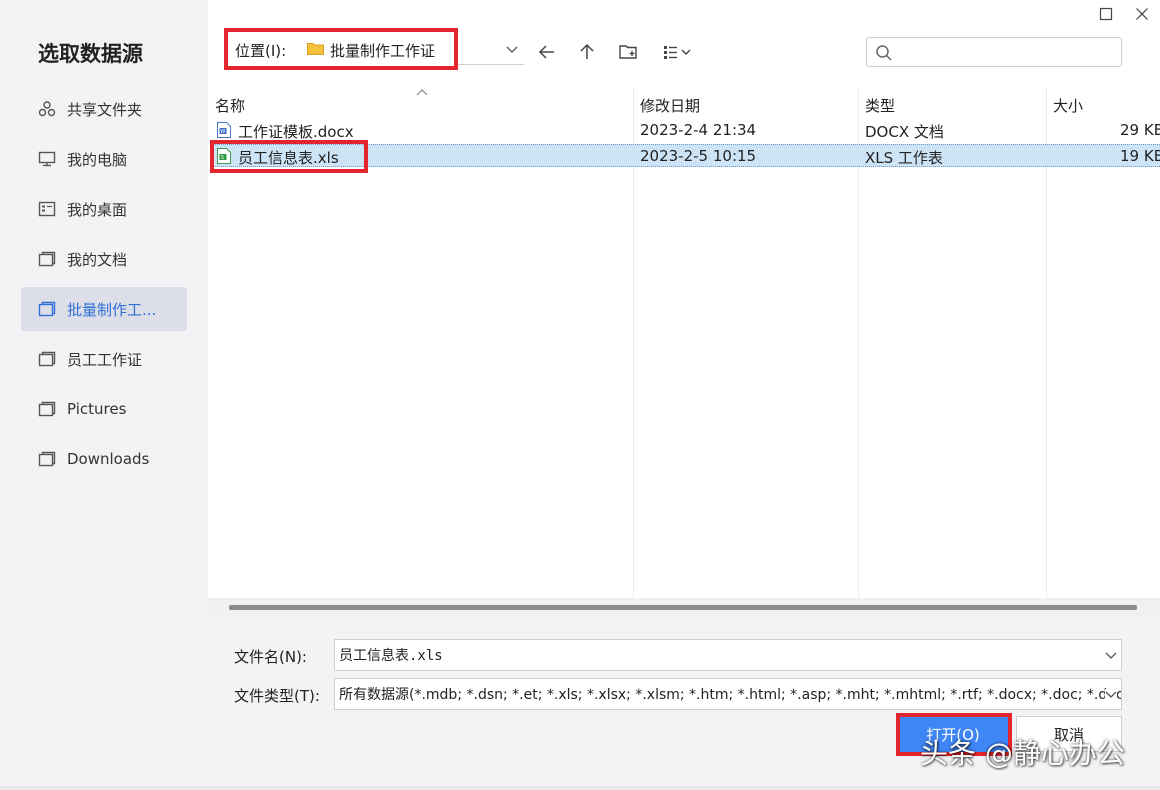 This screenshot has width=1160, height=790. Describe the element at coordinates (884, 53) in the screenshot. I see `search-icon` at that location.